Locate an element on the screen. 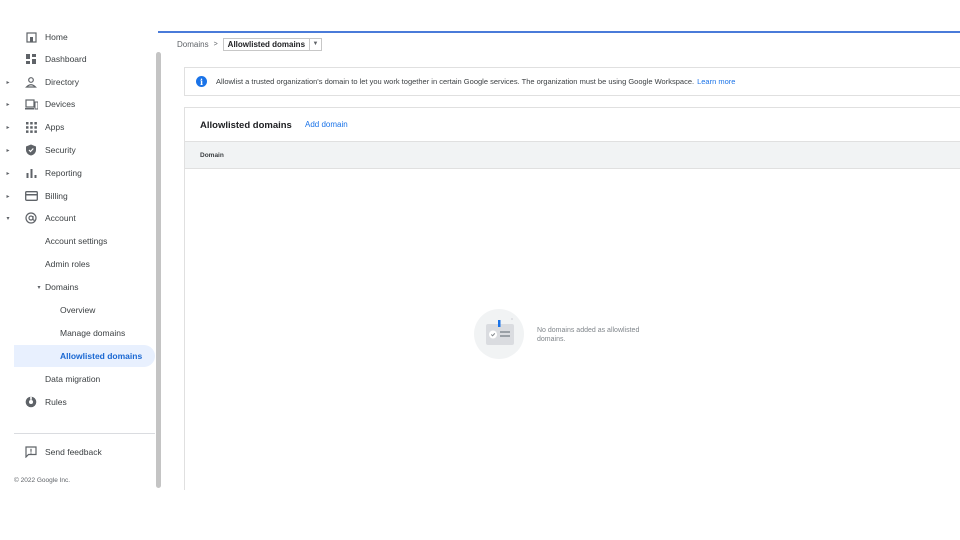 The width and height of the screenshot is (960, 540). sidebar-item-label: Send feedback is located at coordinates (73, 452).